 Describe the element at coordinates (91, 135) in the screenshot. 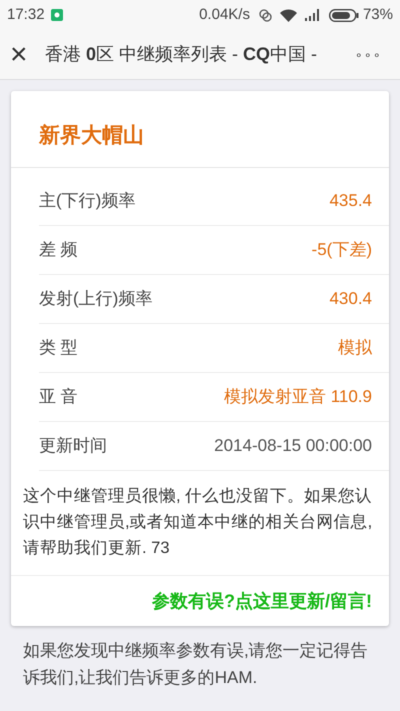

I see `station-name: 新界大帽山` at that location.